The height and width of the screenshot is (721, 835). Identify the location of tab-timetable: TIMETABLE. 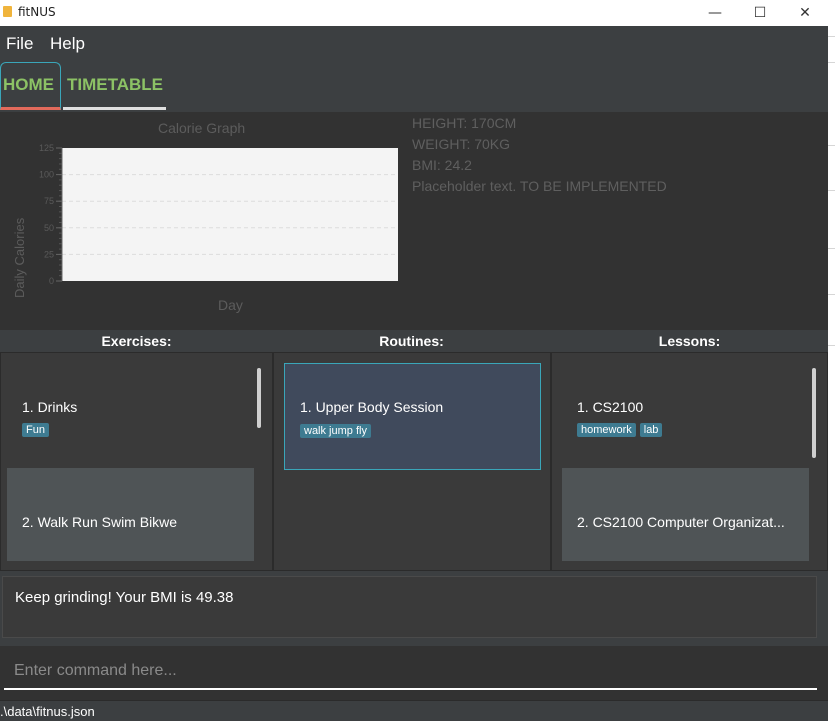
(114, 86).